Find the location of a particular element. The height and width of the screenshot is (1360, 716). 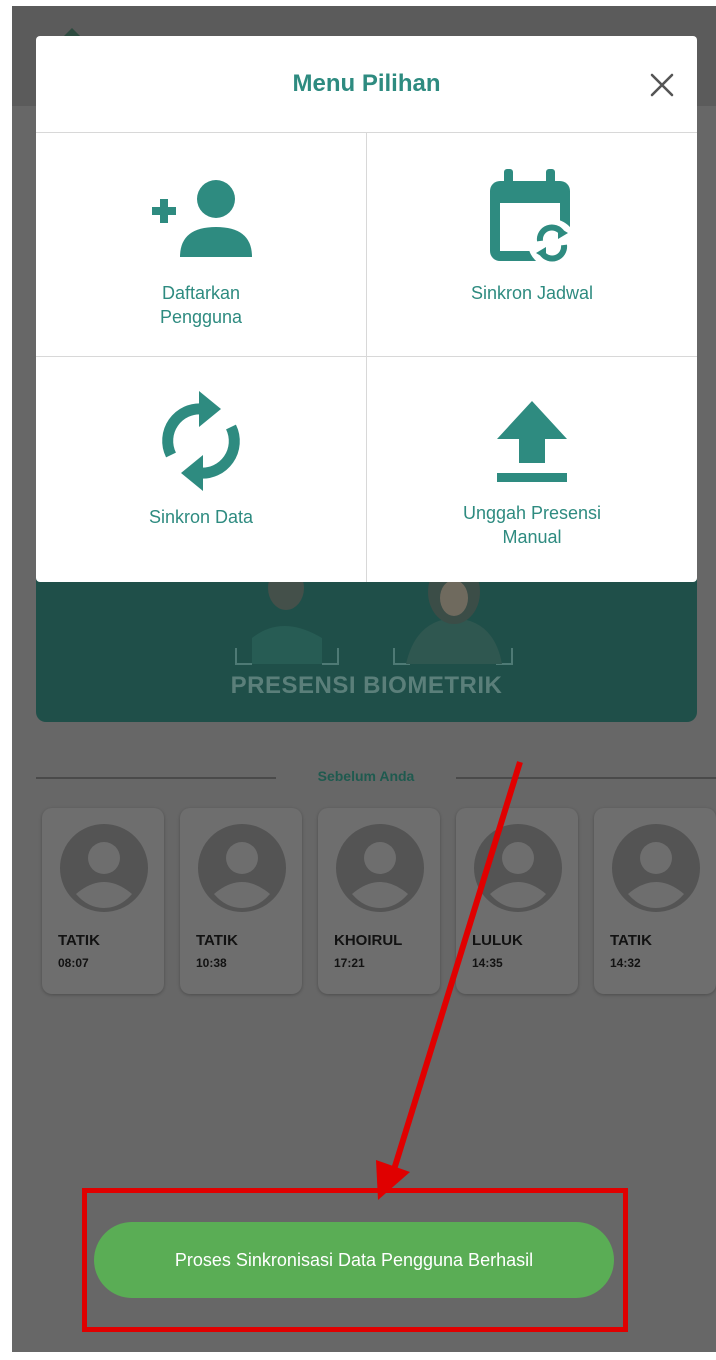

history-time: 08:07 is located at coordinates (73, 963).